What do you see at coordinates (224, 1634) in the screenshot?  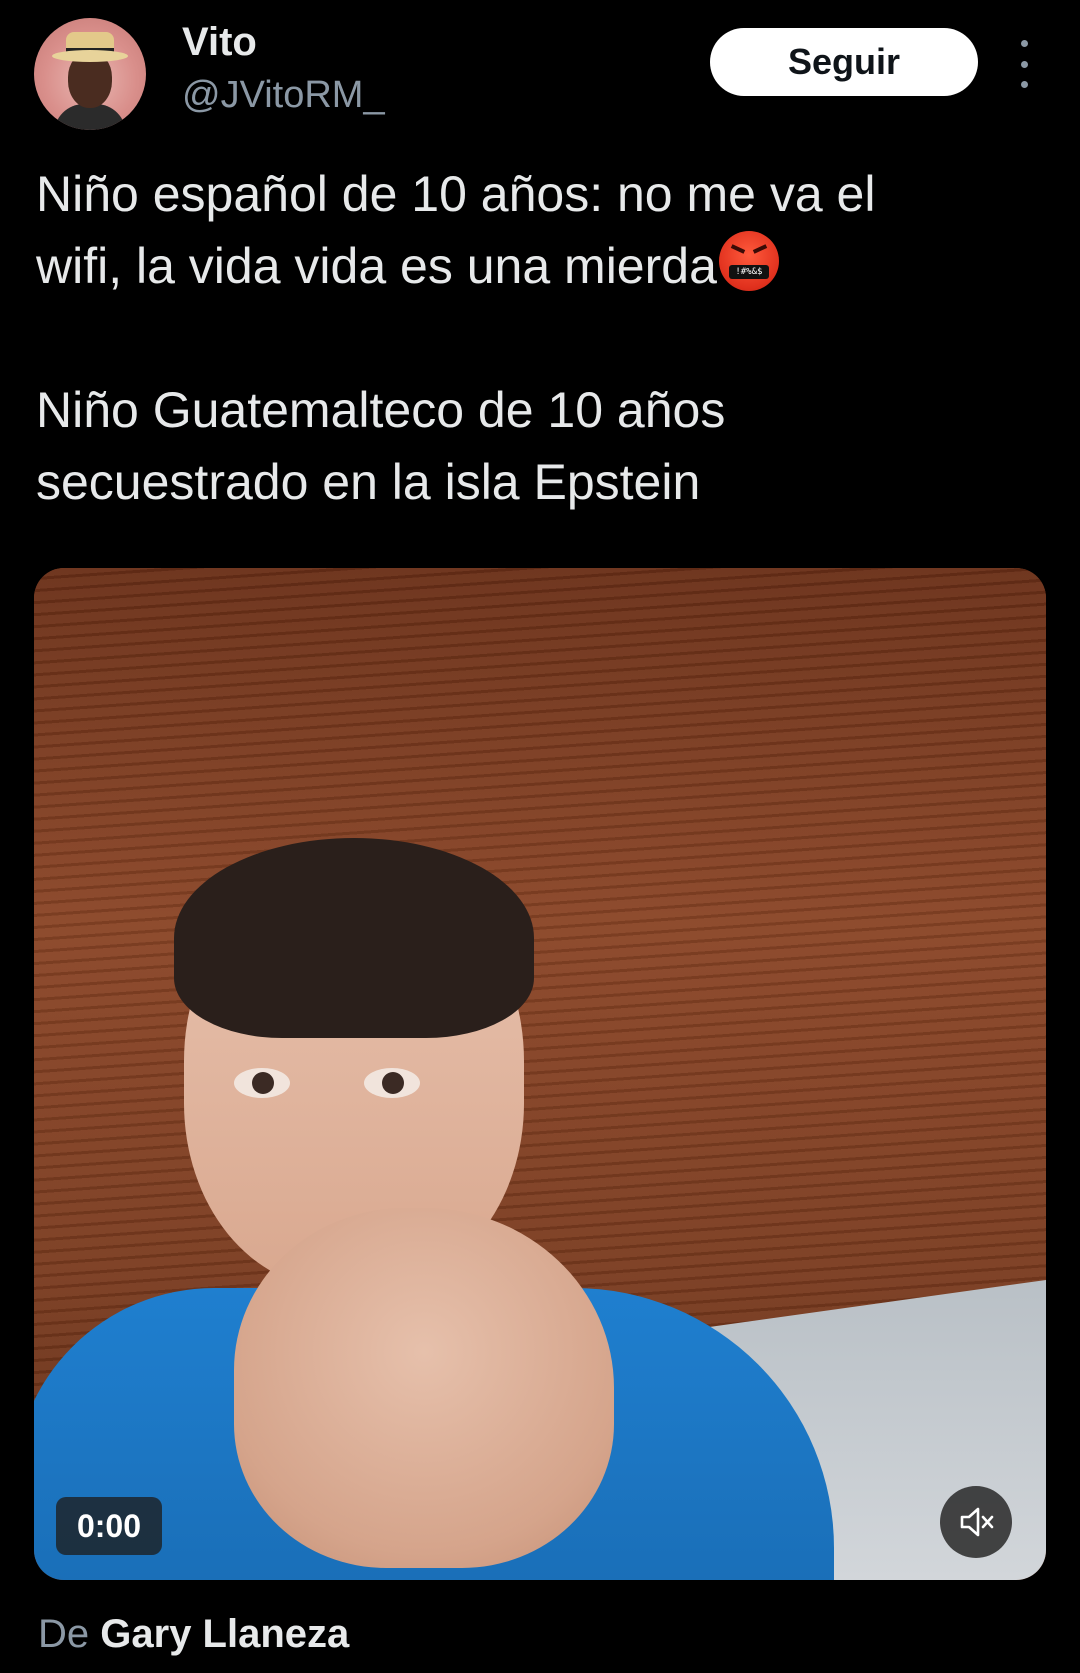 I see `attribution-author-link: Gary Llaneza` at bounding box center [224, 1634].